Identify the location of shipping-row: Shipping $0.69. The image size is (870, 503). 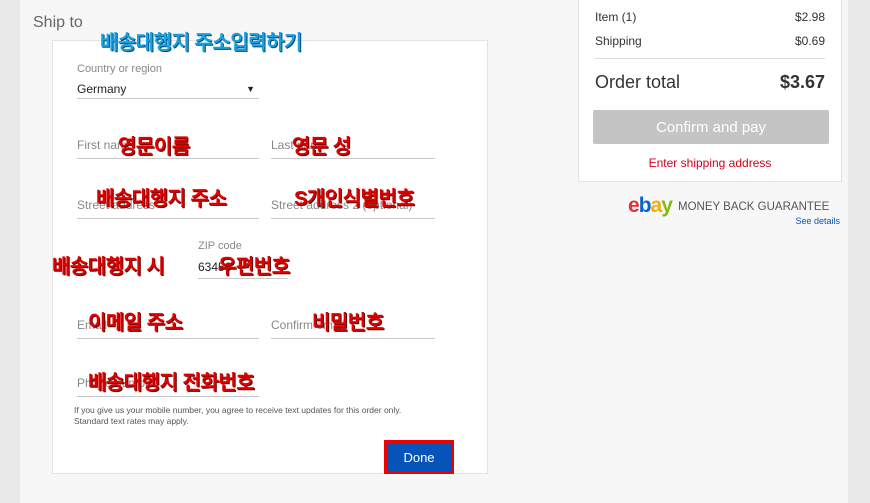
(710, 41).